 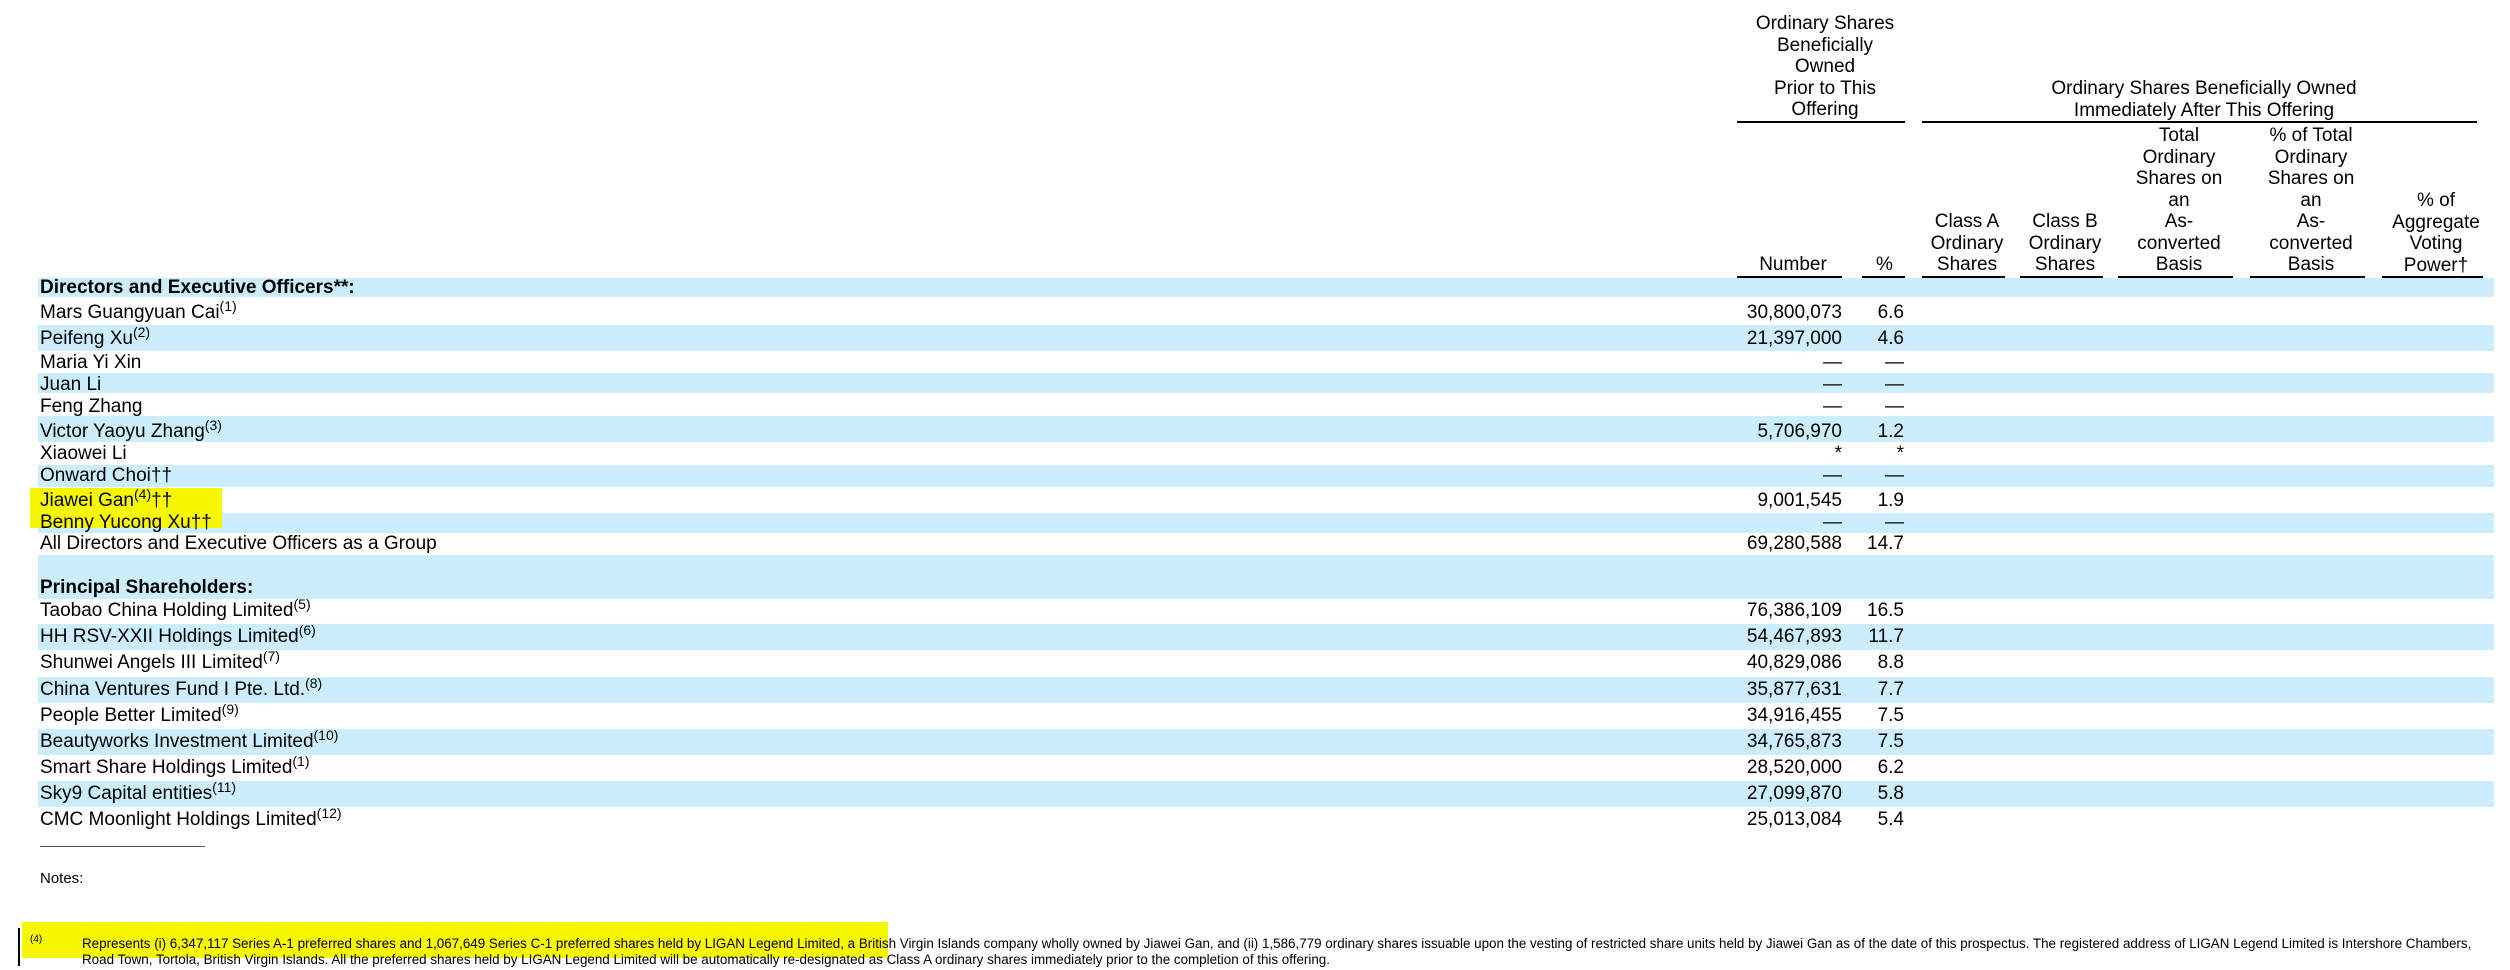 I want to click on cell-pct: 5.4, so click(x=1890, y=819).